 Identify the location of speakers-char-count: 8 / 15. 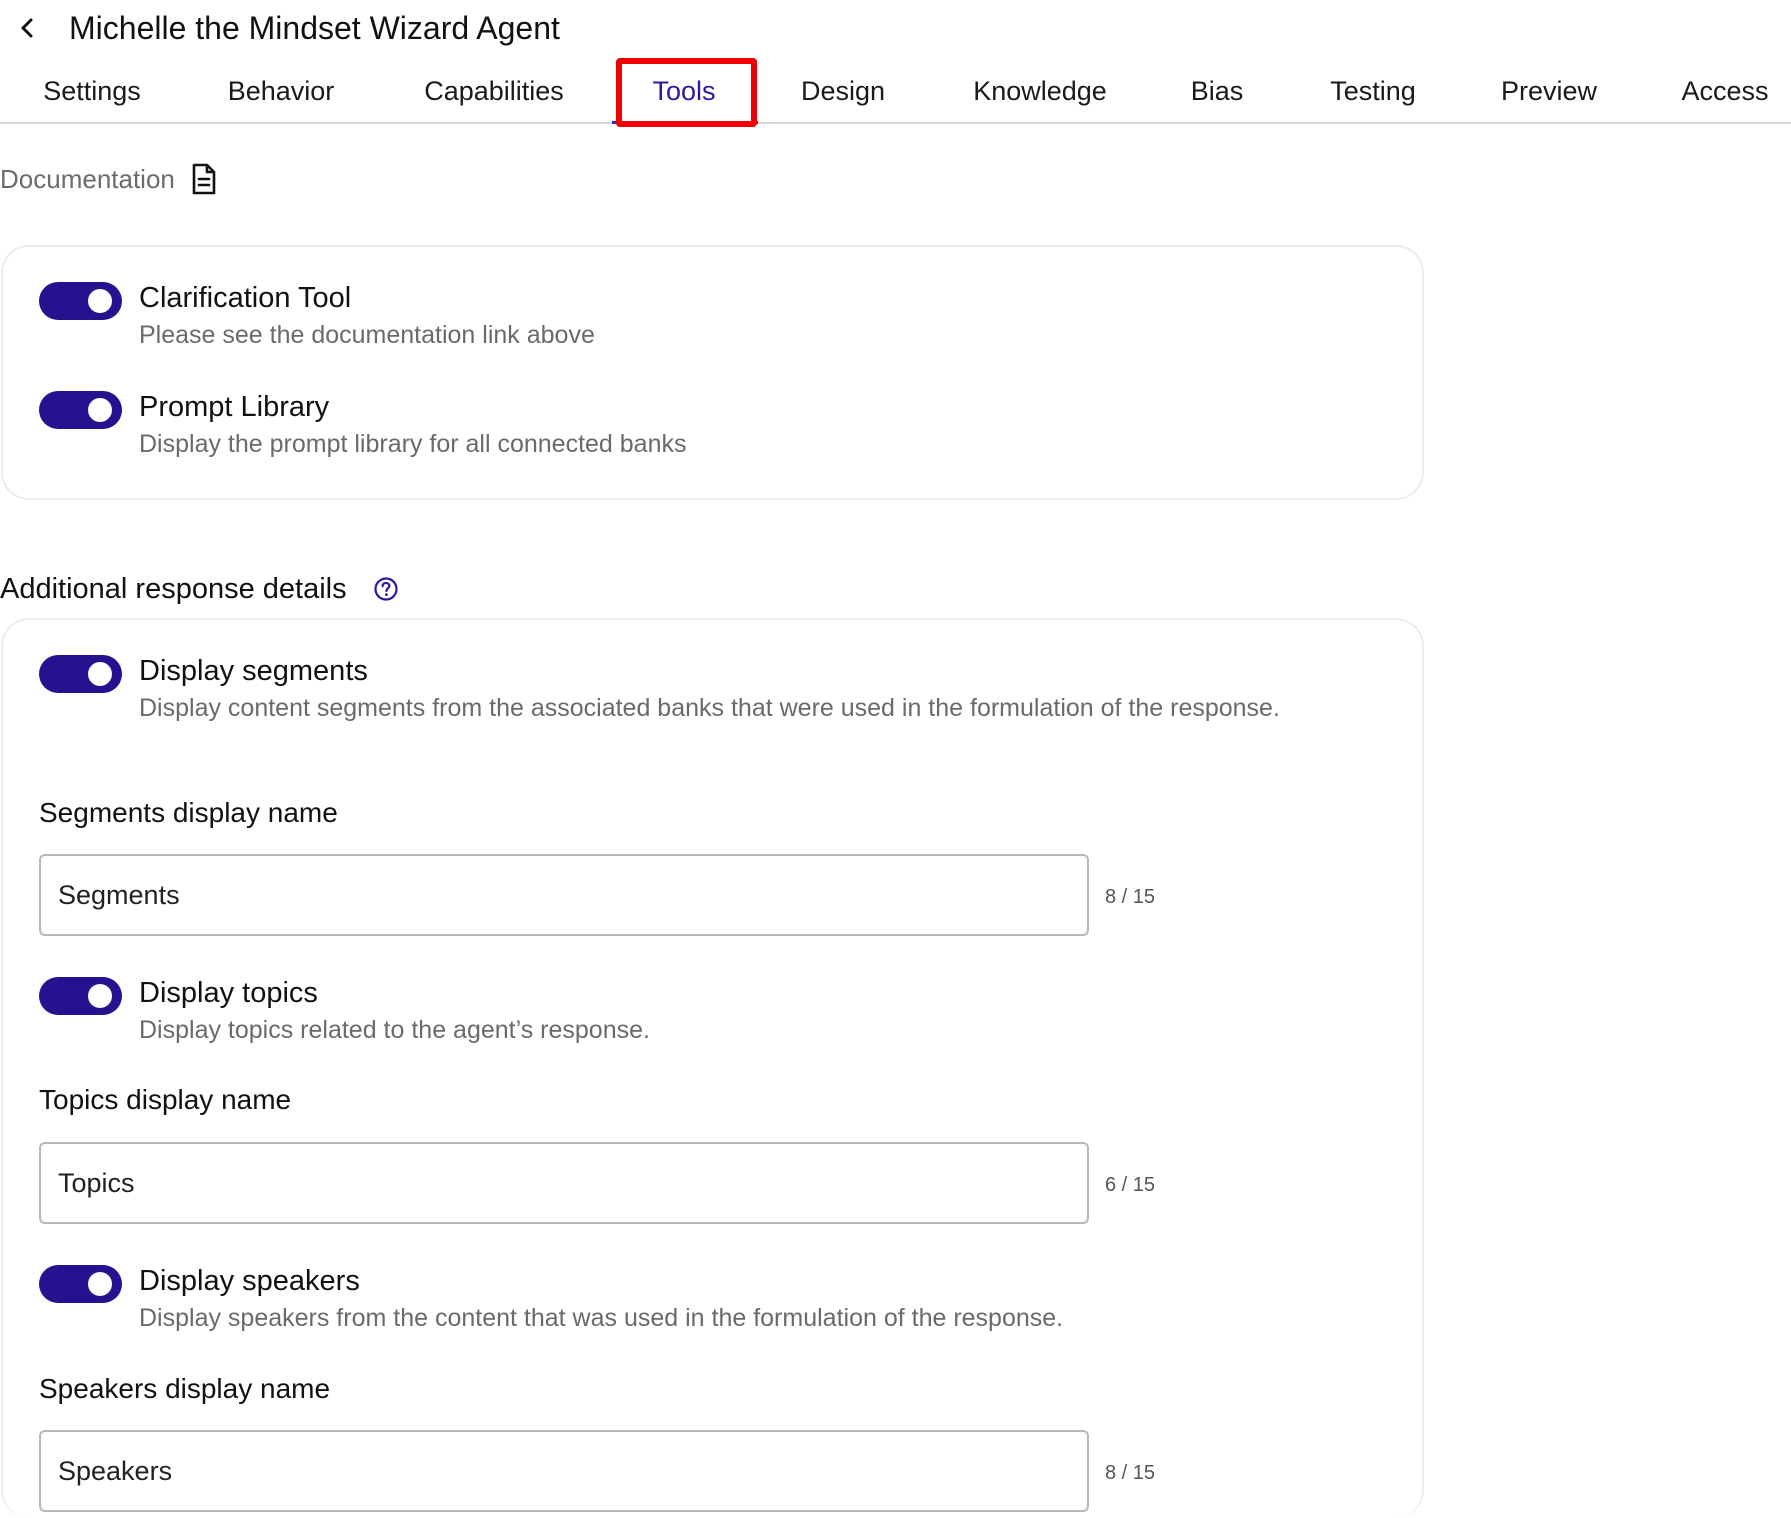
(1130, 1473).